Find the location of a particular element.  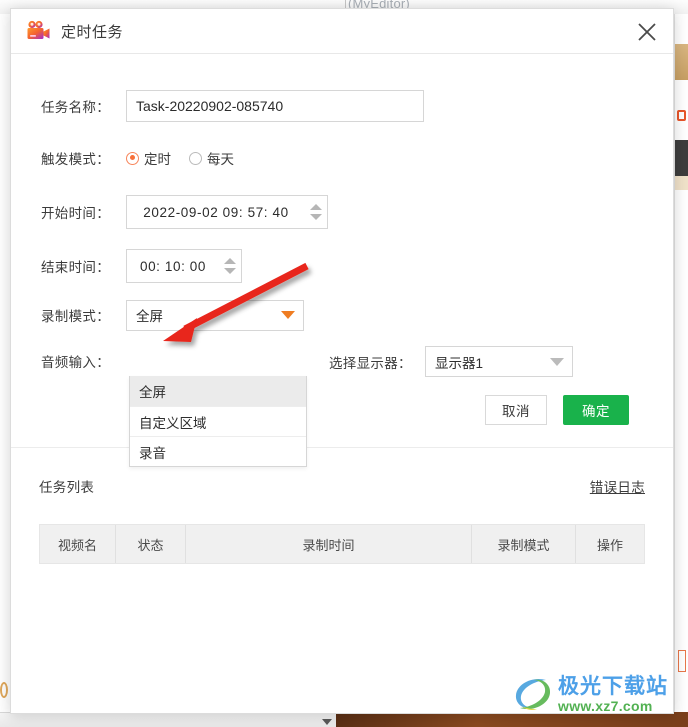

column-header-status: 状态 is located at coordinates (151, 544).